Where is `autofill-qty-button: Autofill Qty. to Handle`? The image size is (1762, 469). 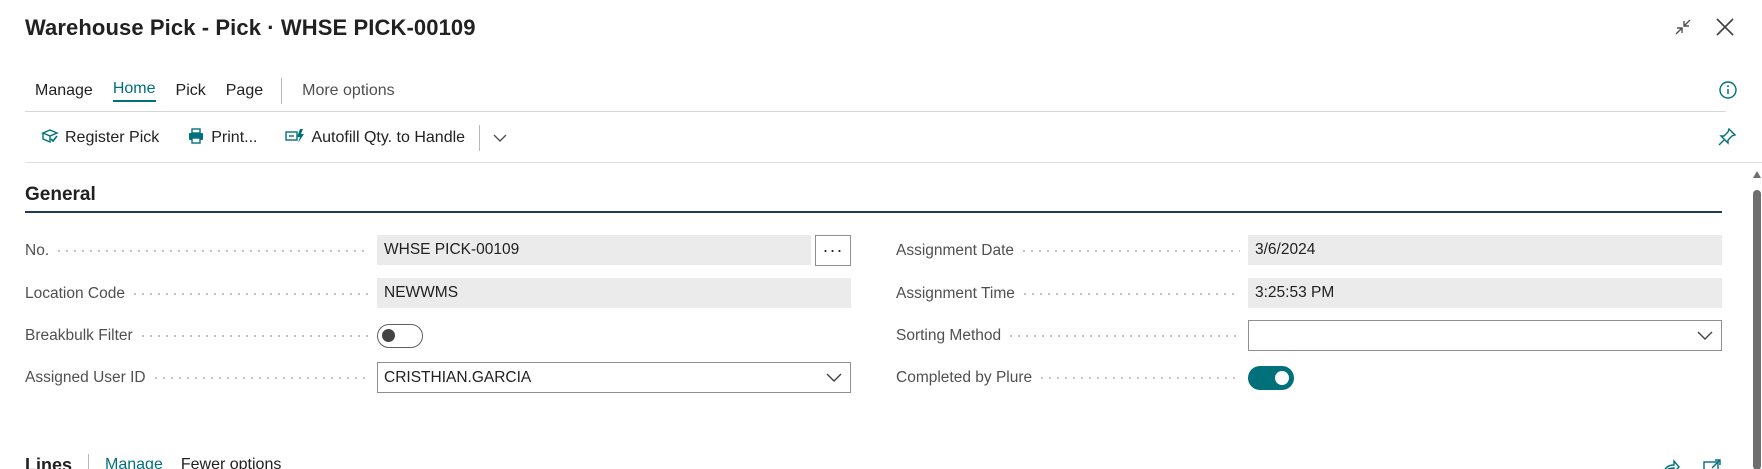
autofill-qty-button: Autofill Qty. to Handle is located at coordinates (375, 138).